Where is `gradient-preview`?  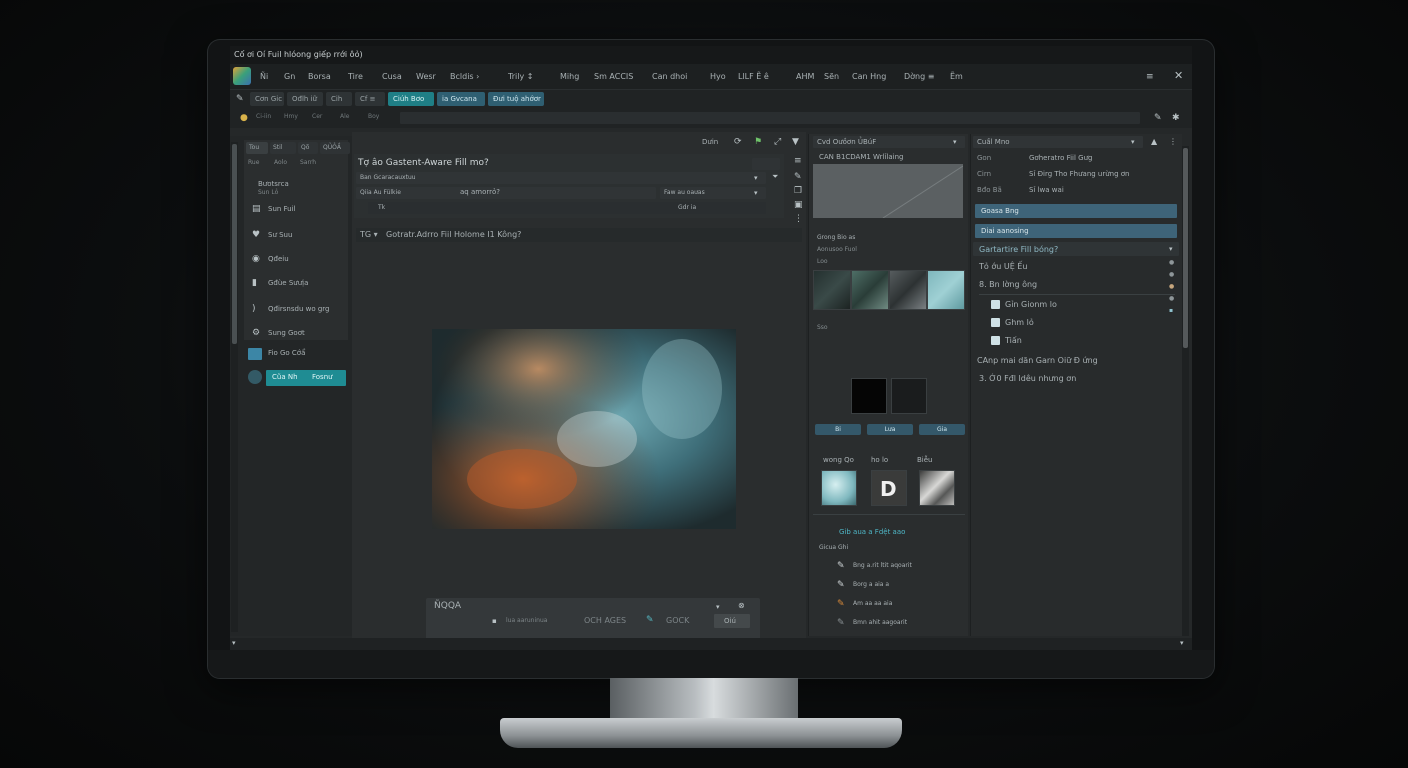 gradient-preview is located at coordinates (888, 191).